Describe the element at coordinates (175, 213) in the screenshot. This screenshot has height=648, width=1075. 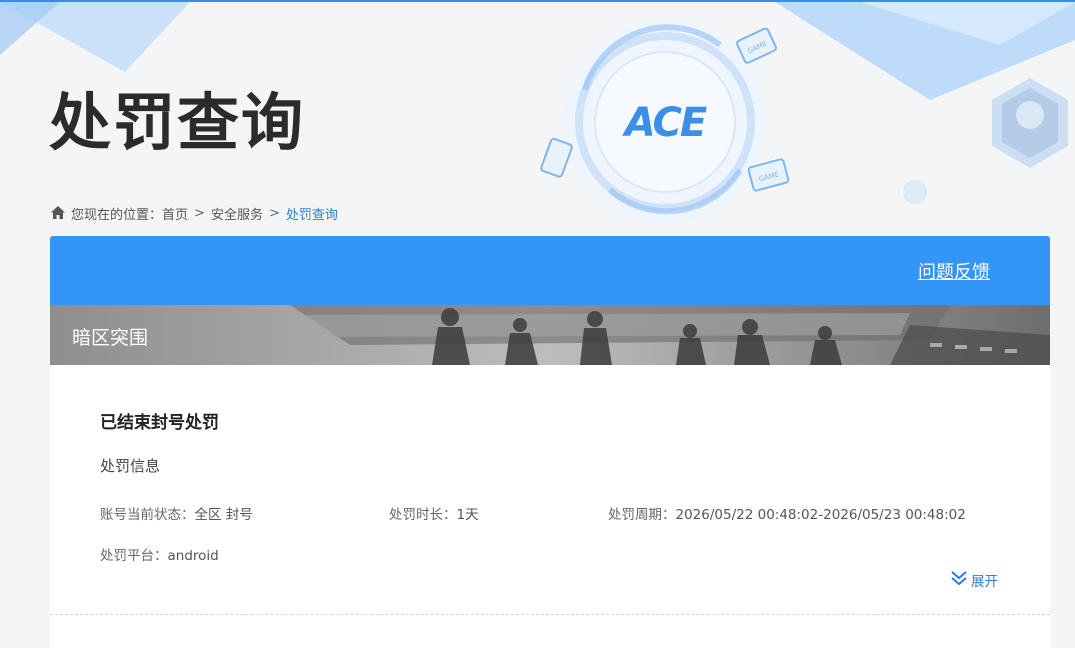
I see `breadcrumb-home: 首页` at that location.